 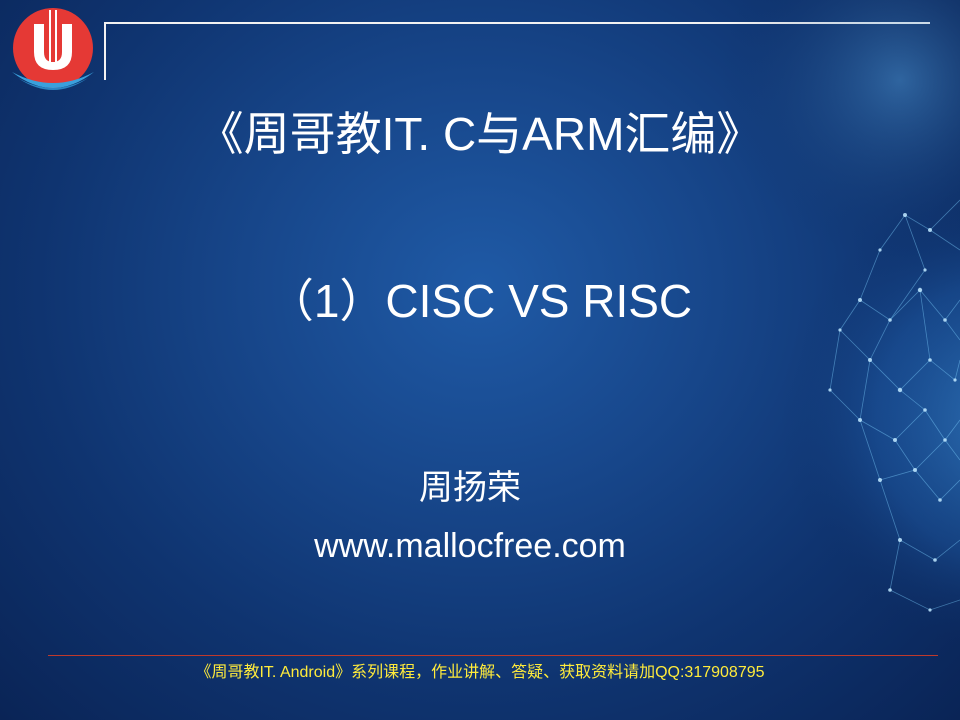 I want to click on mallocfree-logo-icon, so click(x=53, y=49).